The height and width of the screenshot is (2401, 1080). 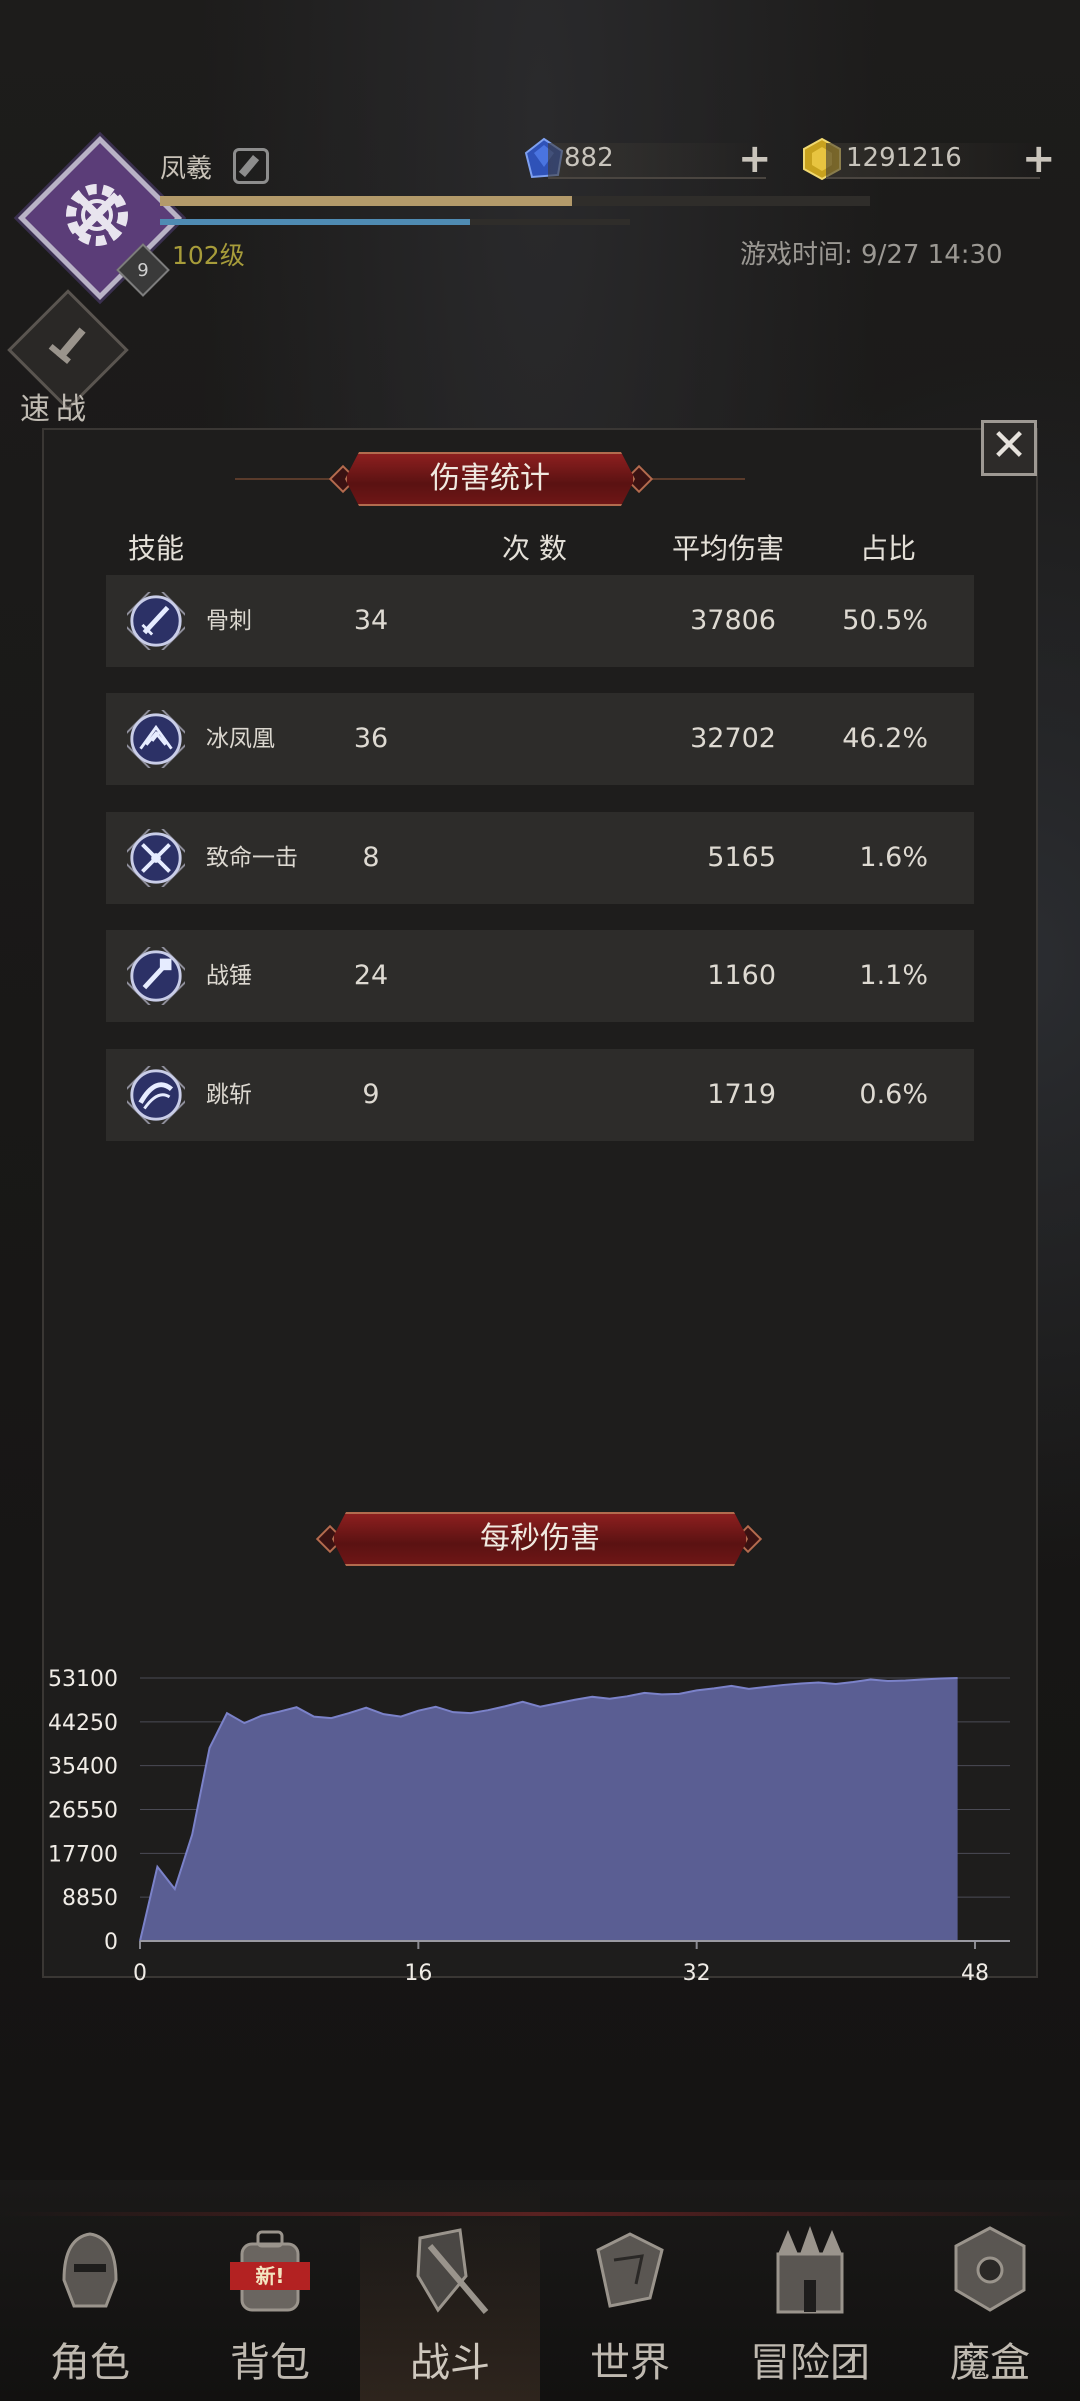 What do you see at coordinates (371, 1094) in the screenshot?
I see `skill-count: 9` at bounding box center [371, 1094].